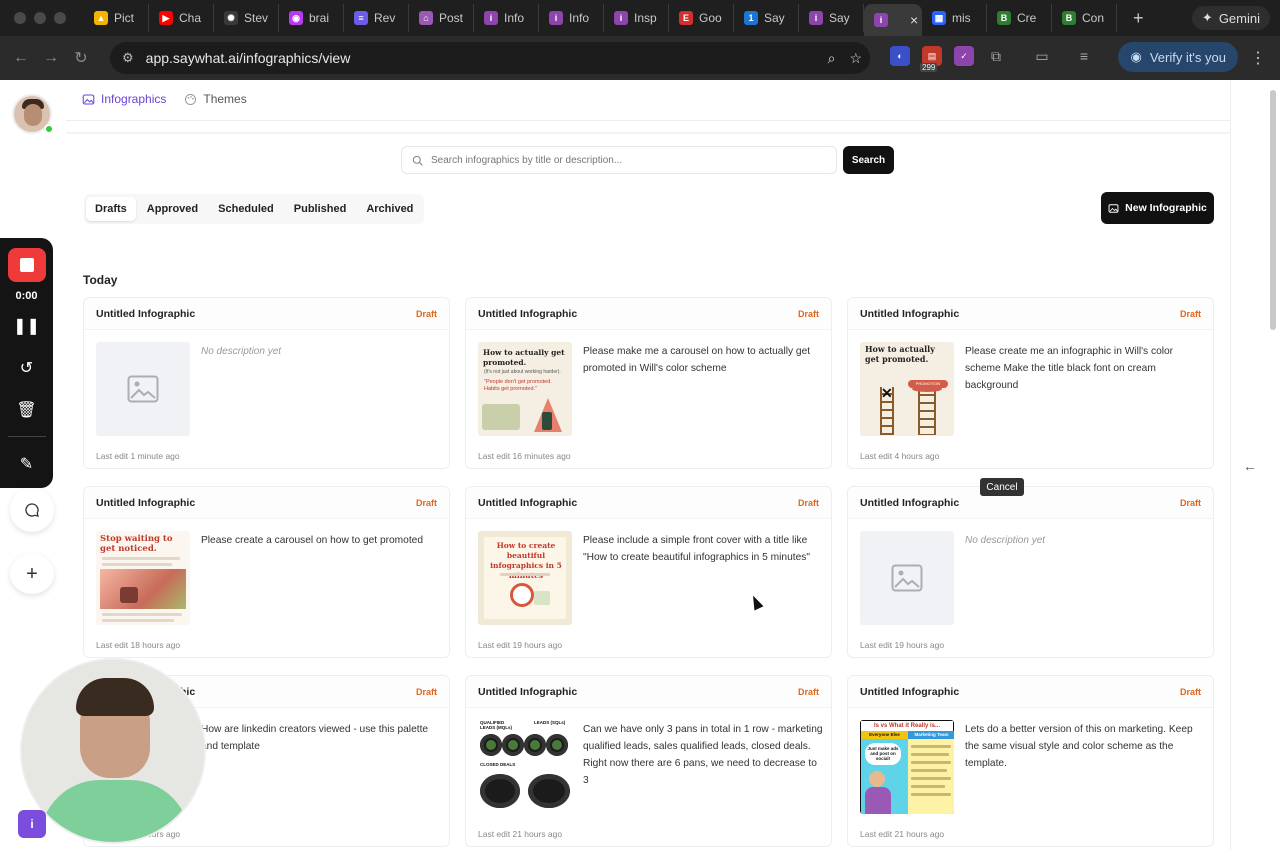 The image size is (1280, 850). What do you see at coordinates (311, 18) in the screenshot?
I see `browser-tab: ◉ brai` at bounding box center [311, 18].